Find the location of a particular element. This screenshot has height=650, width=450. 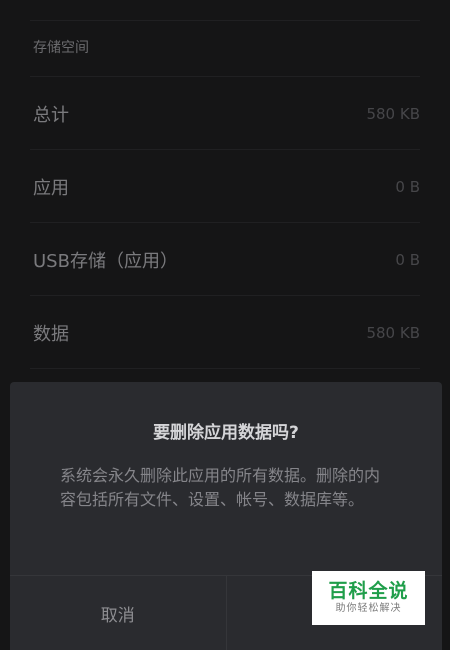

dialog-title: 要删除应用数据吗? is located at coordinates (226, 433).